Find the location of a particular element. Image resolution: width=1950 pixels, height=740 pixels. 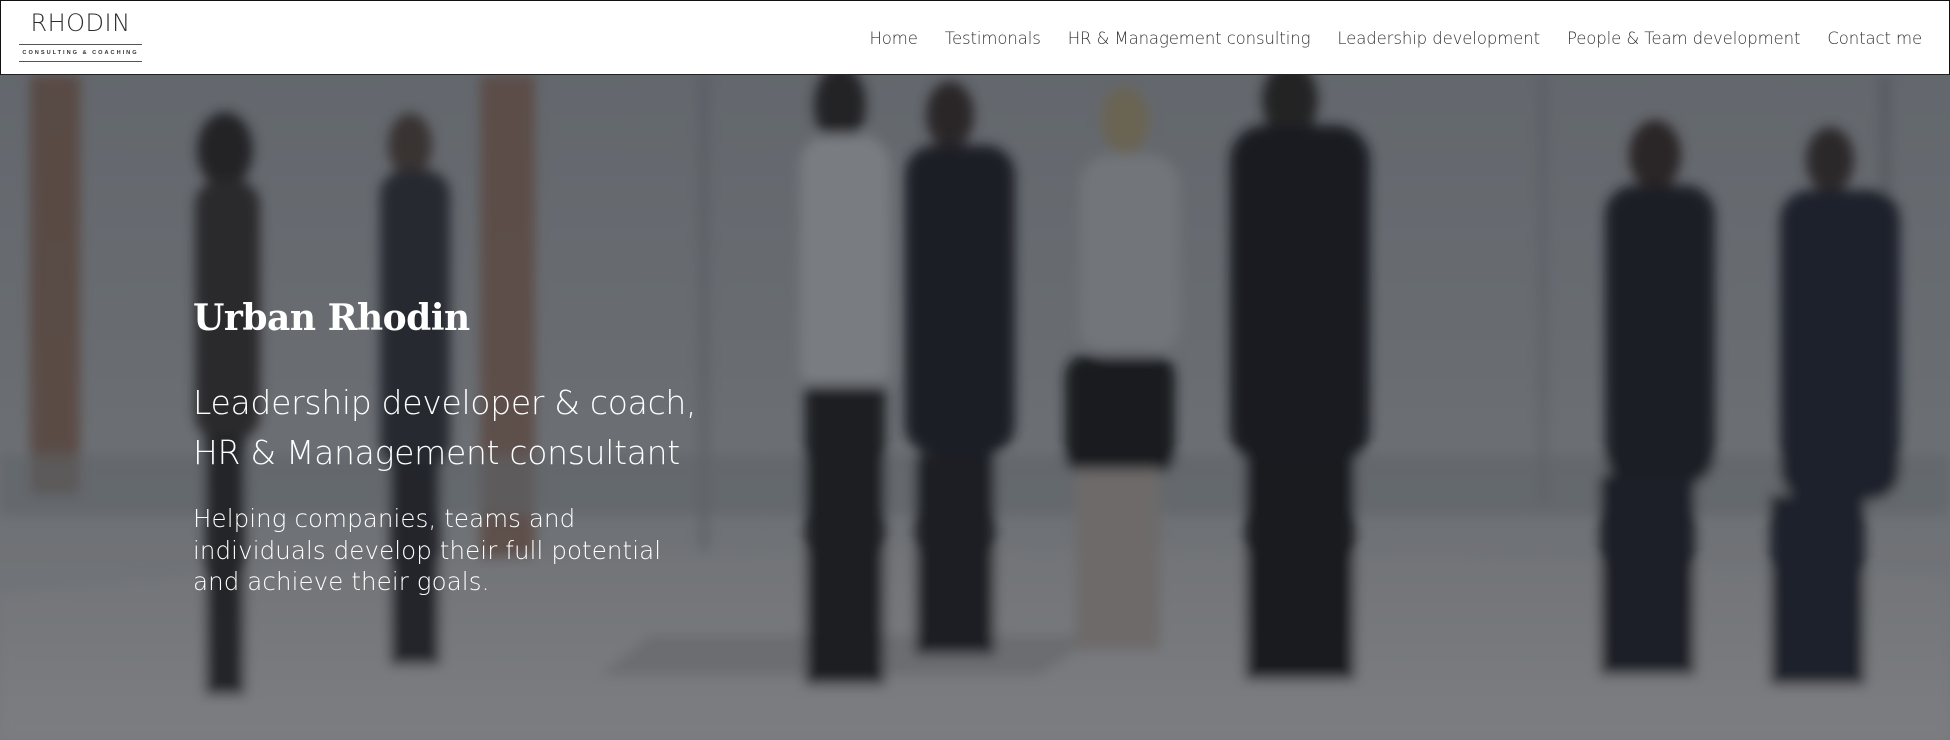

nav-item-hr-management-consulting: HR & Management consulting is located at coordinates (1189, 38).